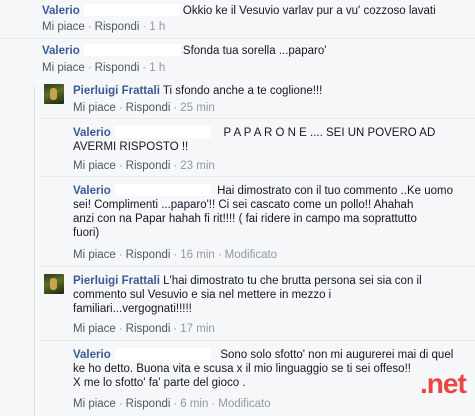 The height and width of the screenshot is (416, 475). Describe the element at coordinates (132, 309) in the screenshot. I see `reply-text-line: familiari...vergognati!!!!!` at that location.